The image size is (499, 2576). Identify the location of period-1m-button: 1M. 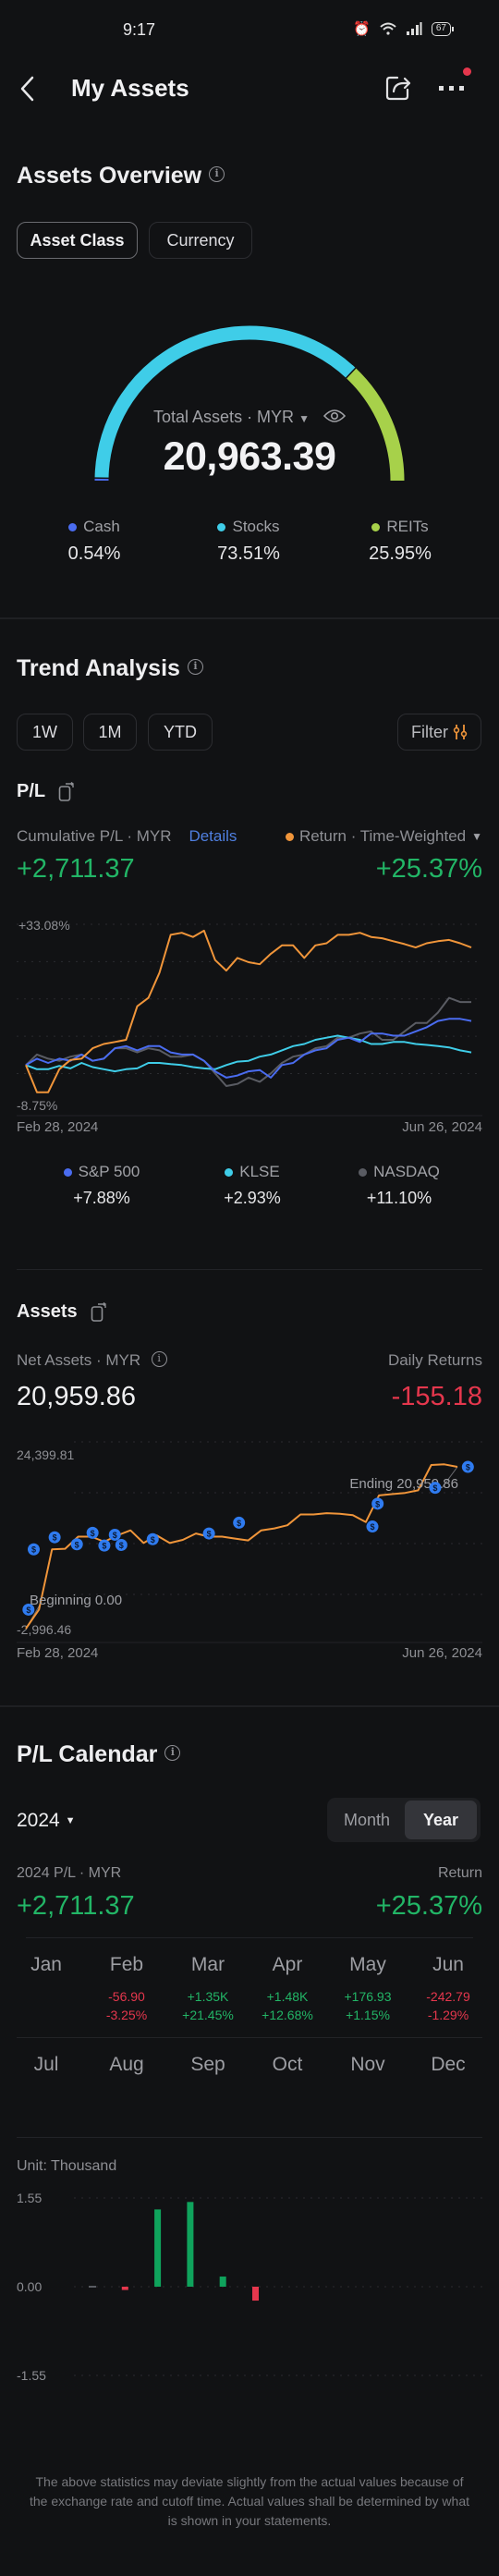
(110, 732).